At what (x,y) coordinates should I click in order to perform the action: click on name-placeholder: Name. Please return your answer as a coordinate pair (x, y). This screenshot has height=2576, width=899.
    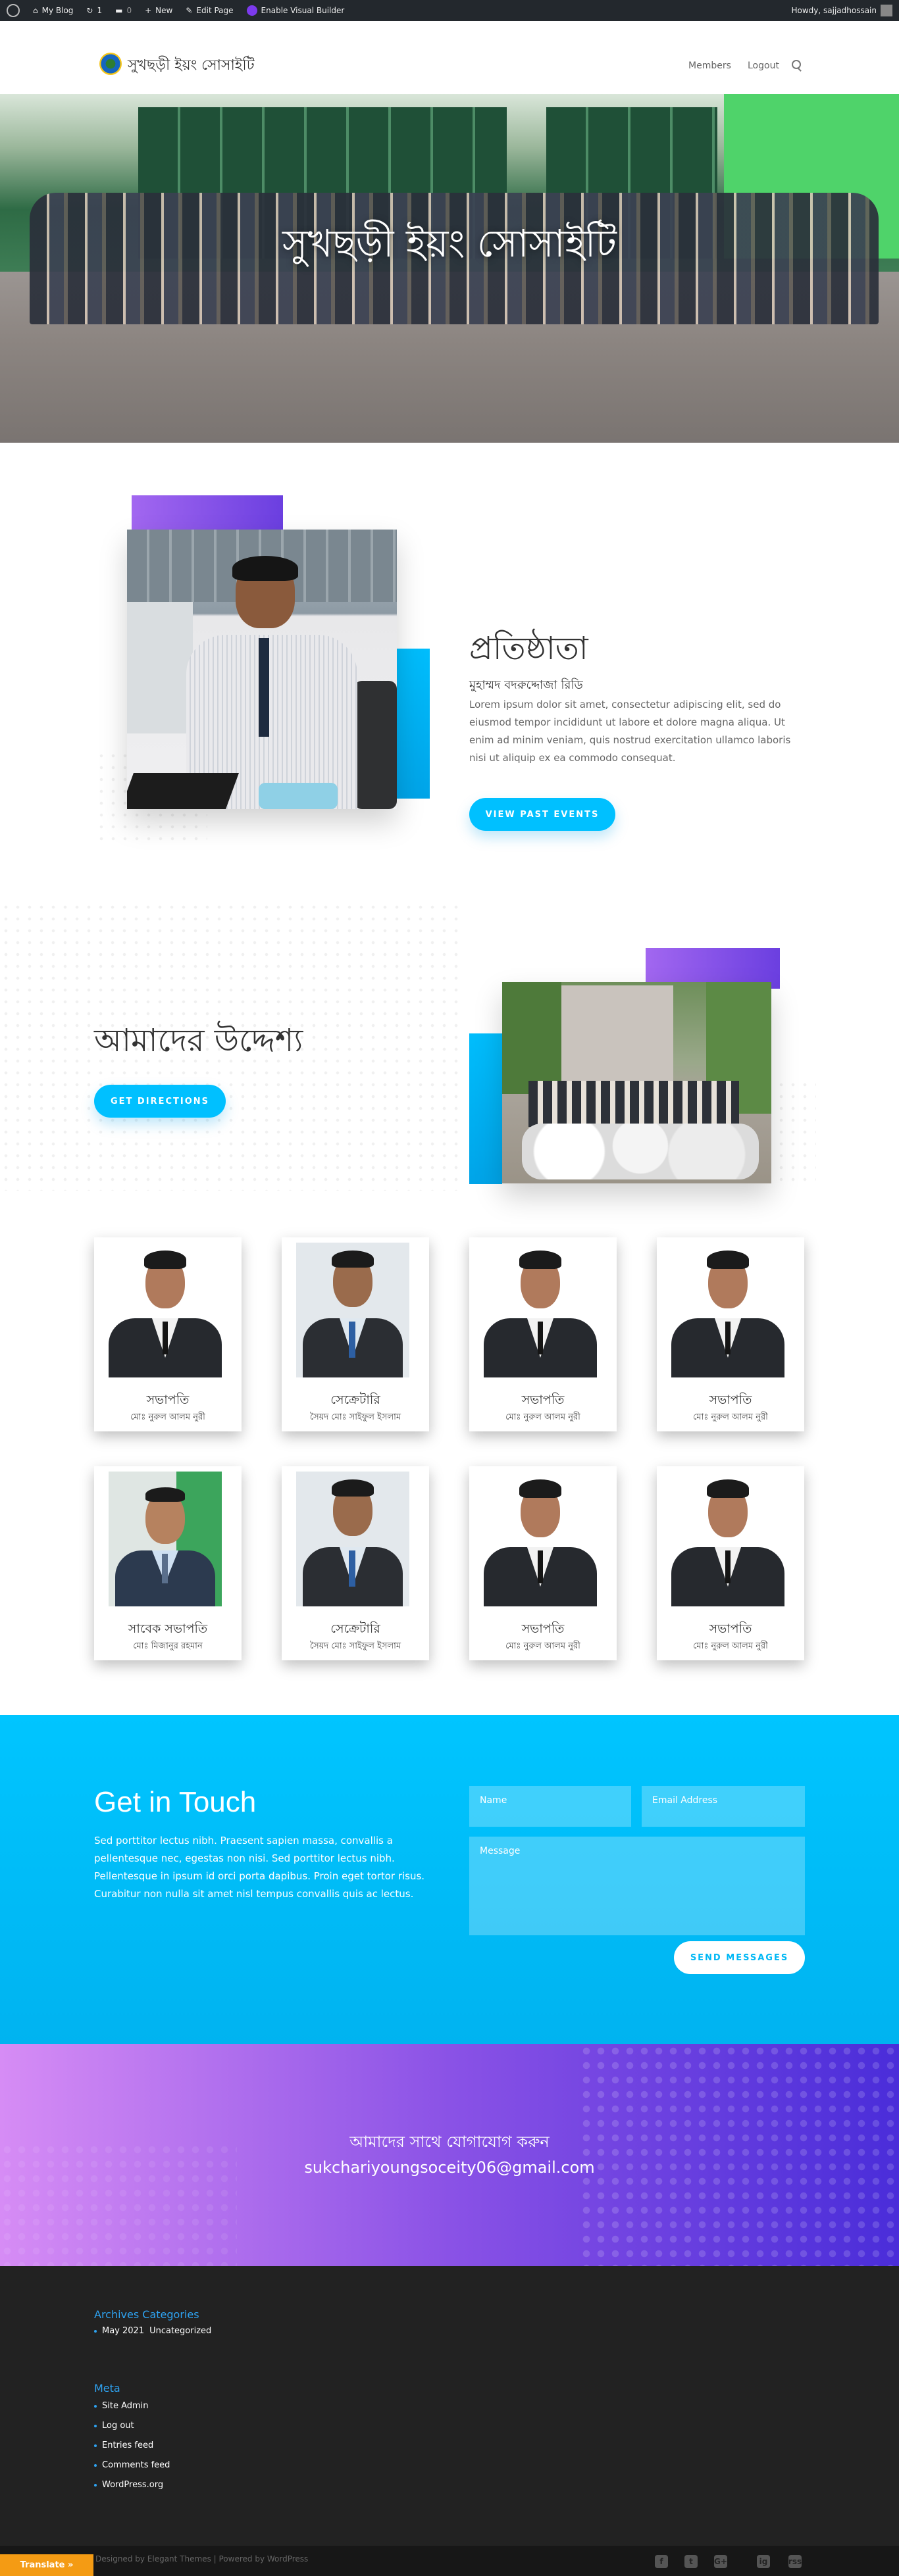
    Looking at the image, I should click on (493, 1800).